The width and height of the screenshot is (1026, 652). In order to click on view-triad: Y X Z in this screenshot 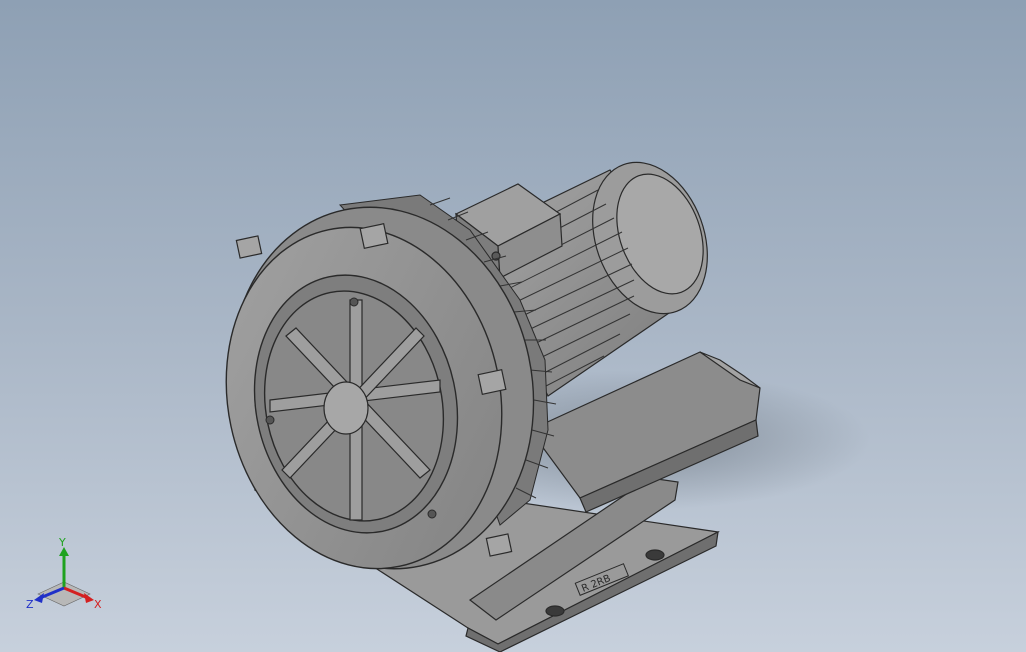, I will do `click(65, 576)`.